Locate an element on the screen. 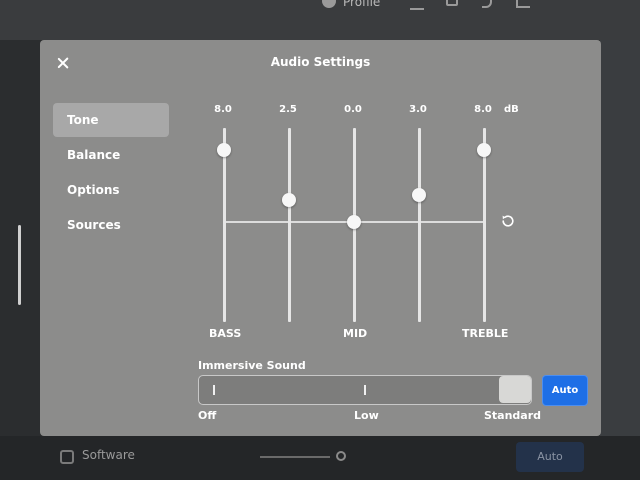  eq-value-band-1: 8.0 is located at coordinates (223, 109).